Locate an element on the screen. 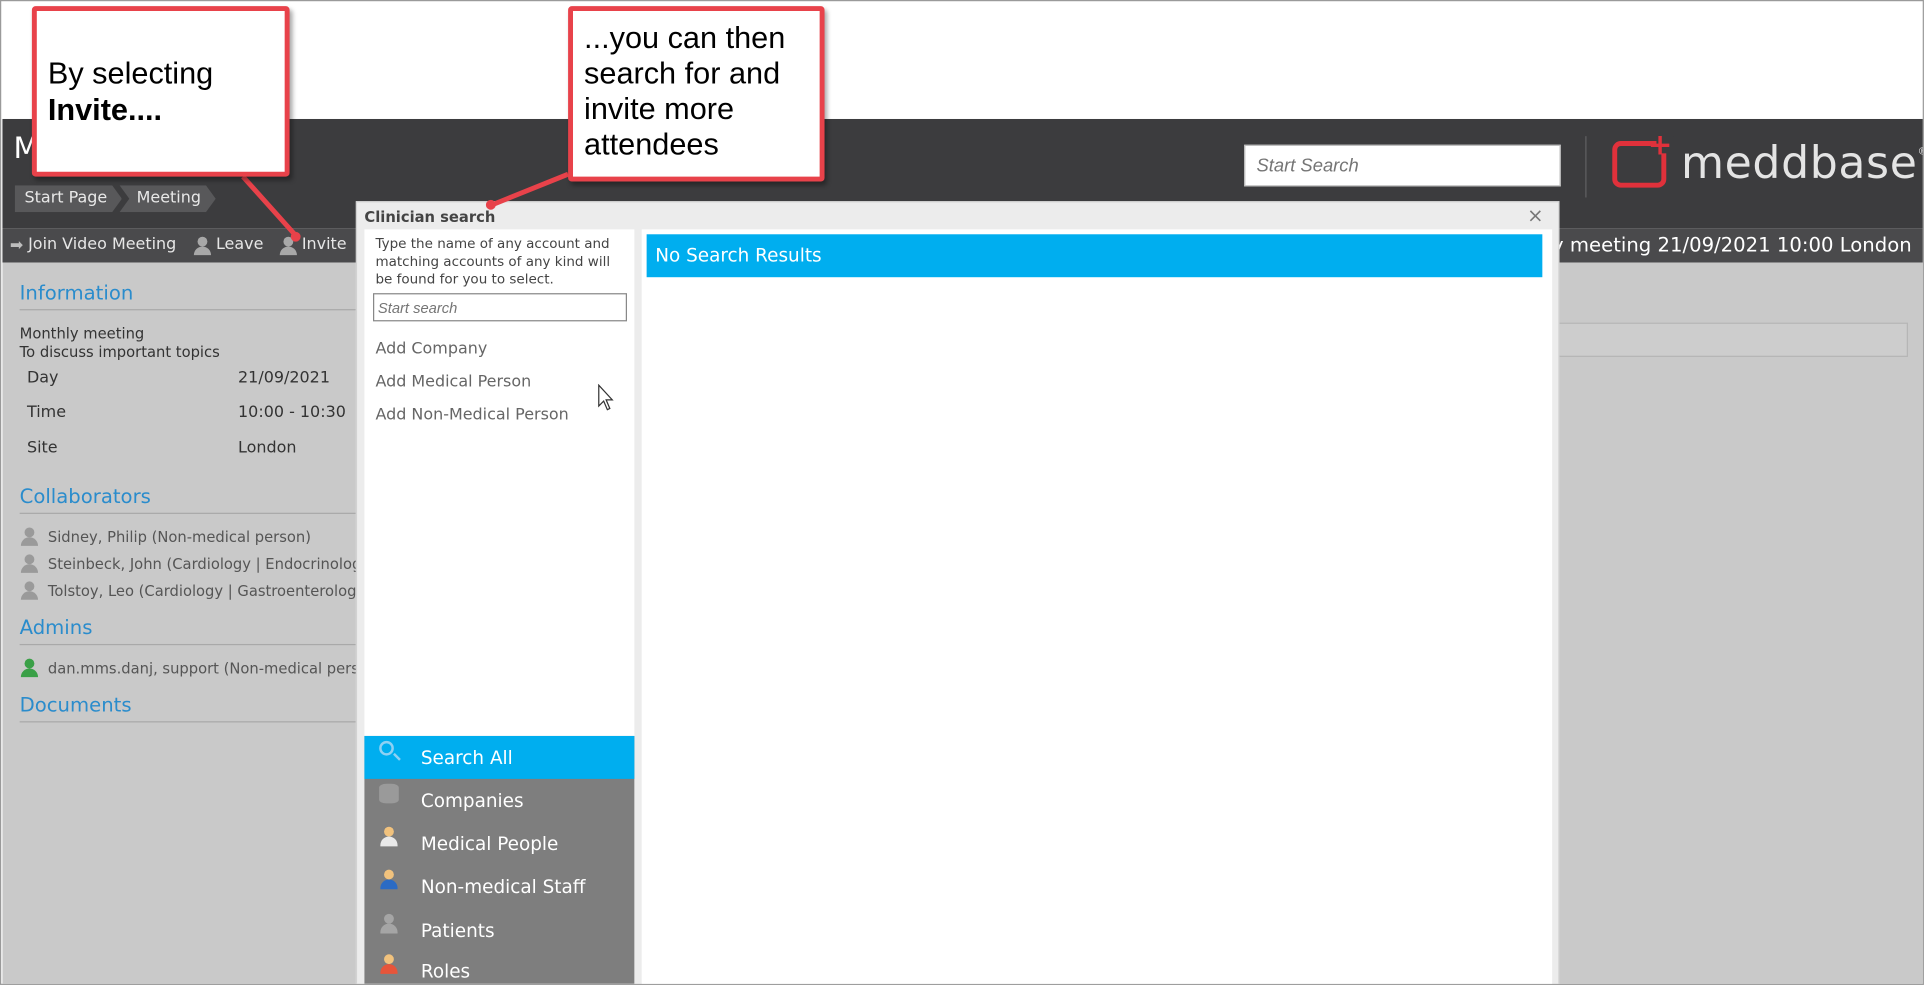  breadcrumb-meeting: Meeting is located at coordinates (167, 198).